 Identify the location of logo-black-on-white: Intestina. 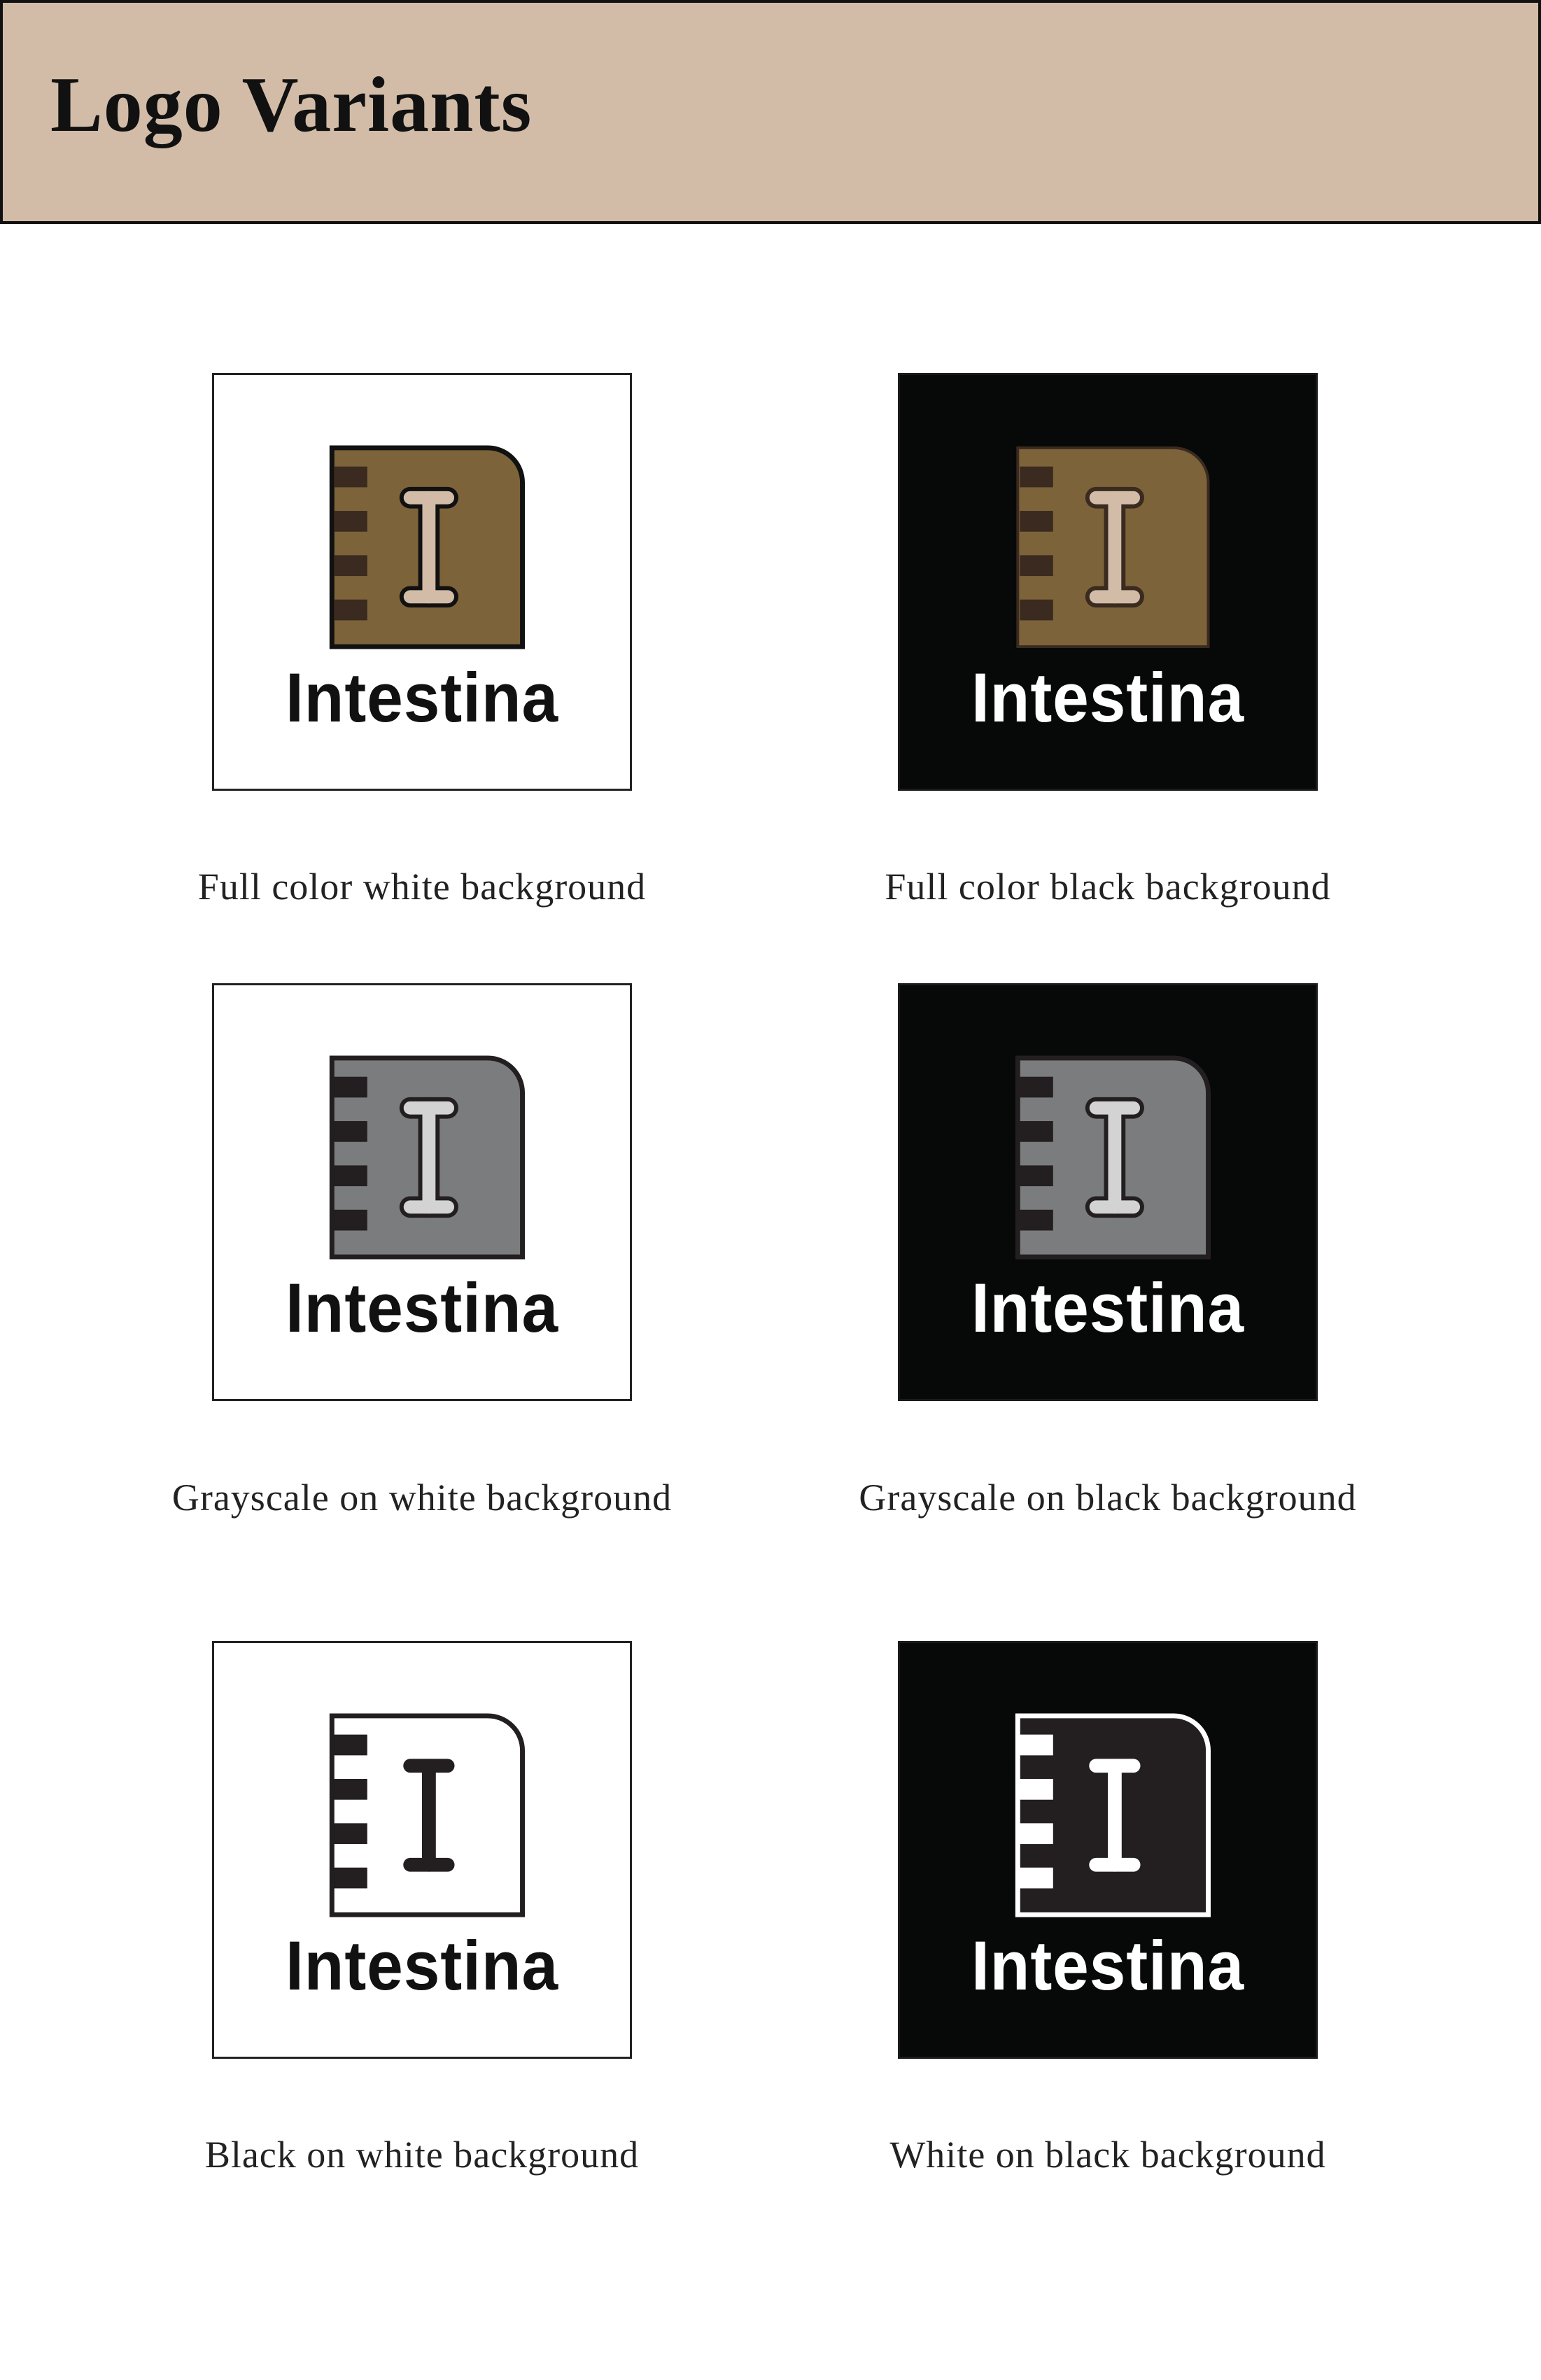
(422, 1858).